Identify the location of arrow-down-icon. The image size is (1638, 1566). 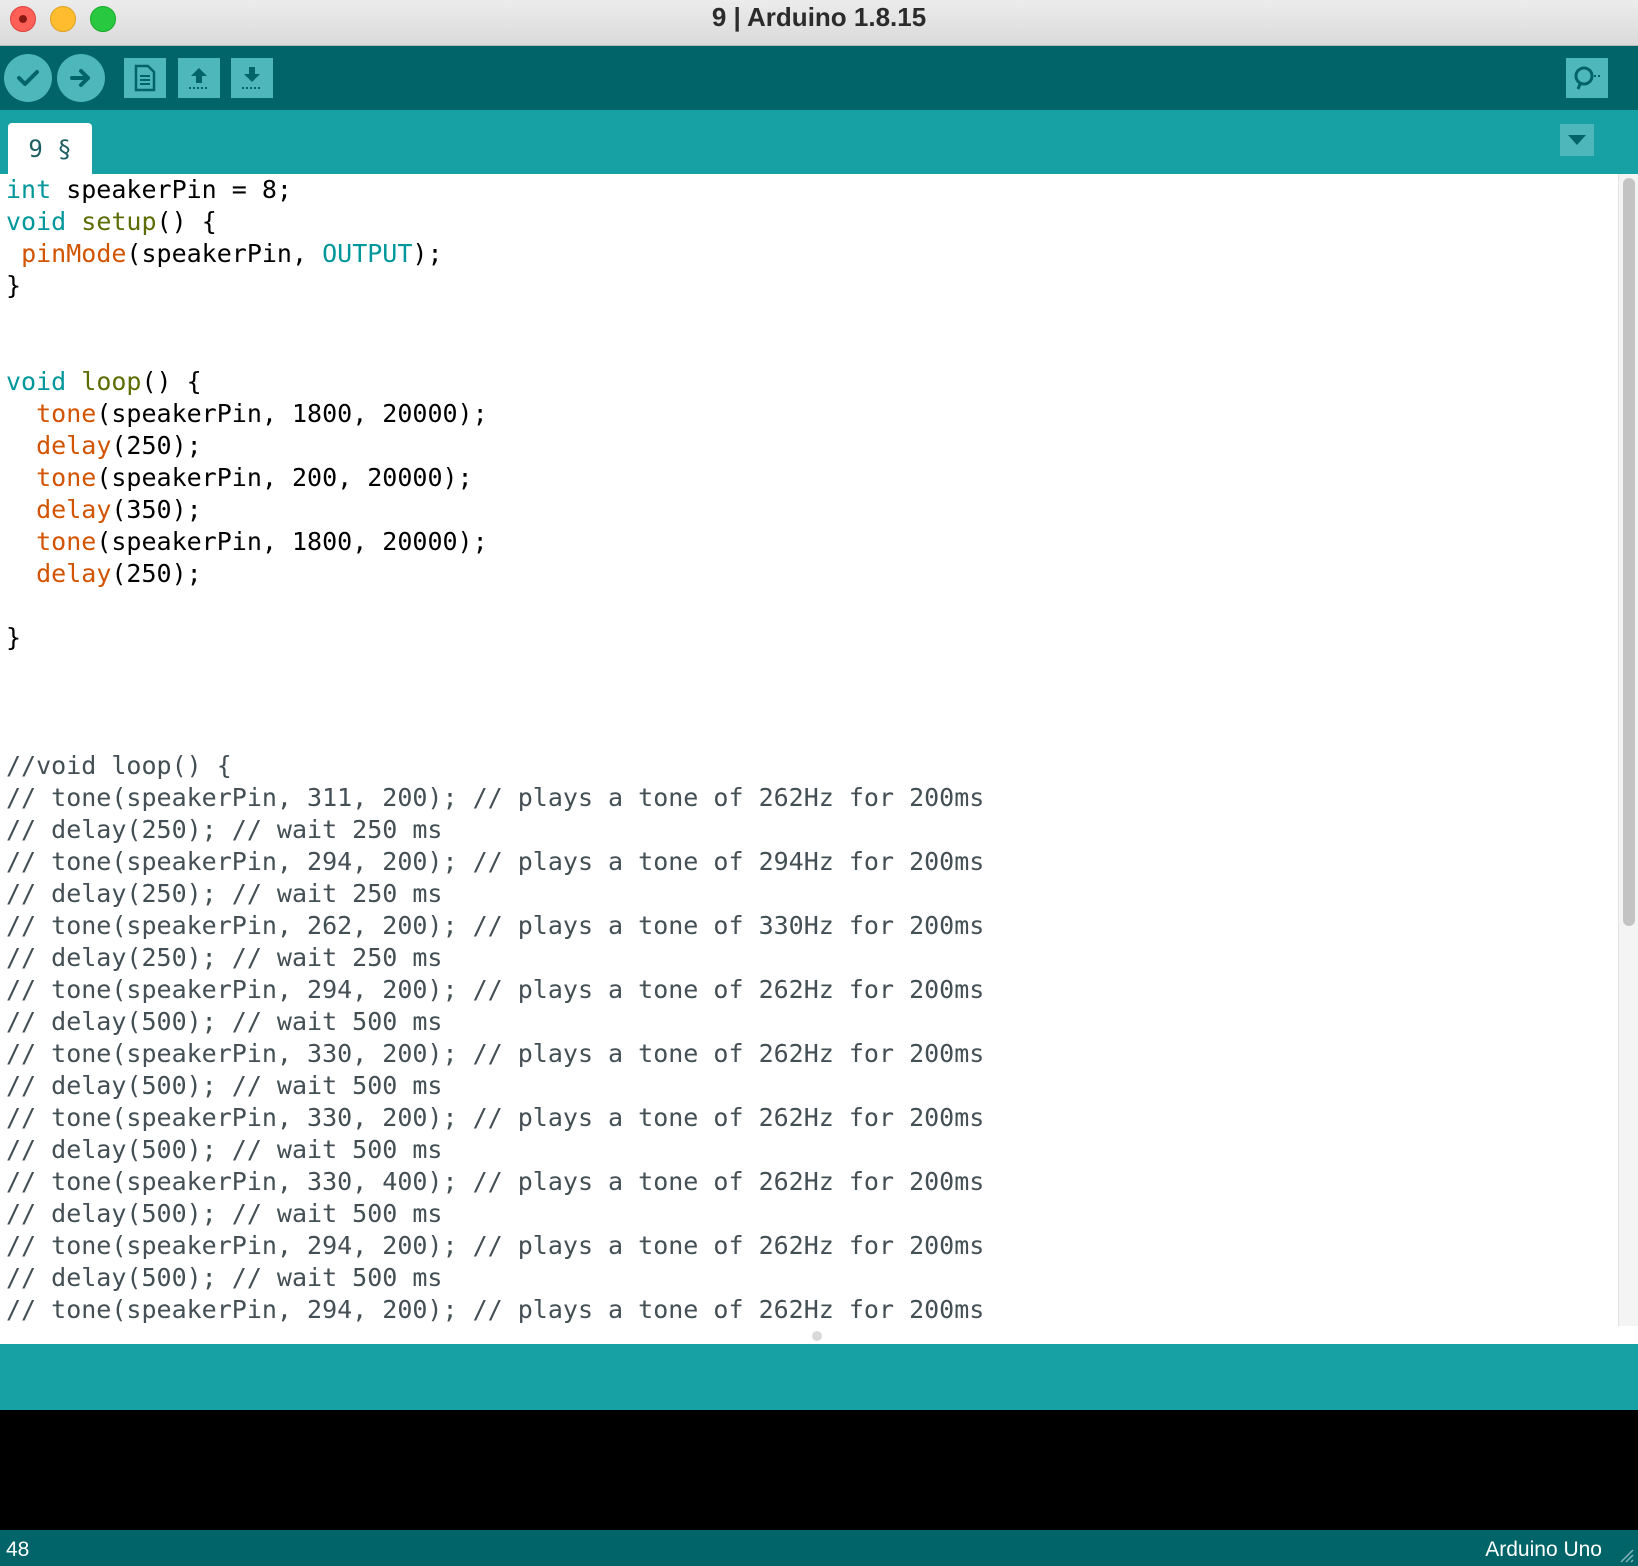
(252, 78).